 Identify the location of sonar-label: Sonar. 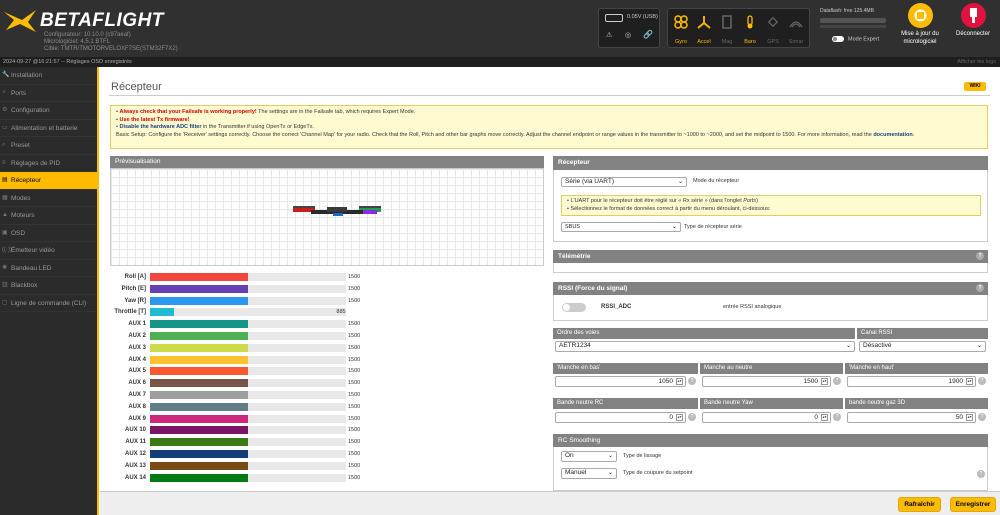
(796, 42).